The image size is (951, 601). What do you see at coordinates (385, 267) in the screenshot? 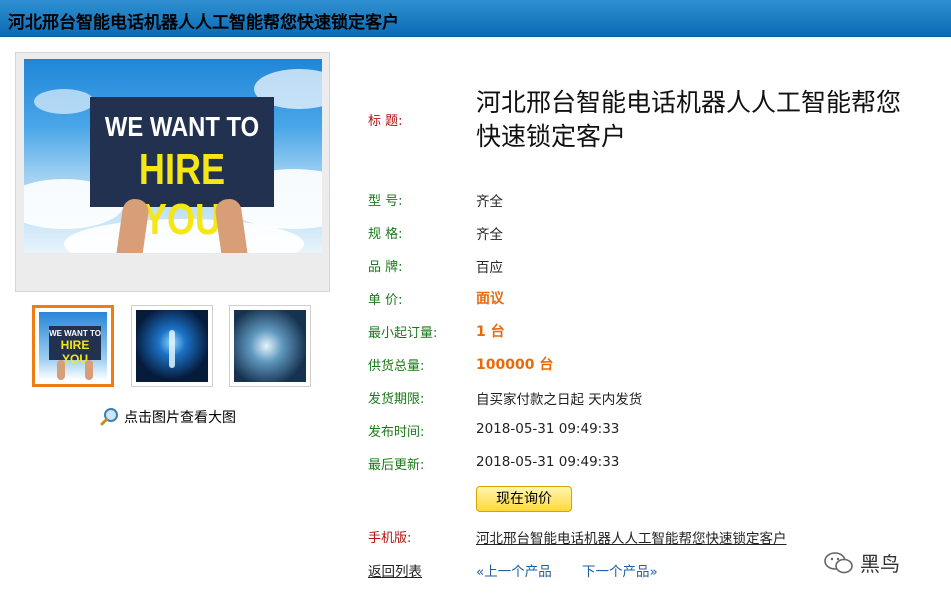
I see `brand-label: 品 牌:` at bounding box center [385, 267].